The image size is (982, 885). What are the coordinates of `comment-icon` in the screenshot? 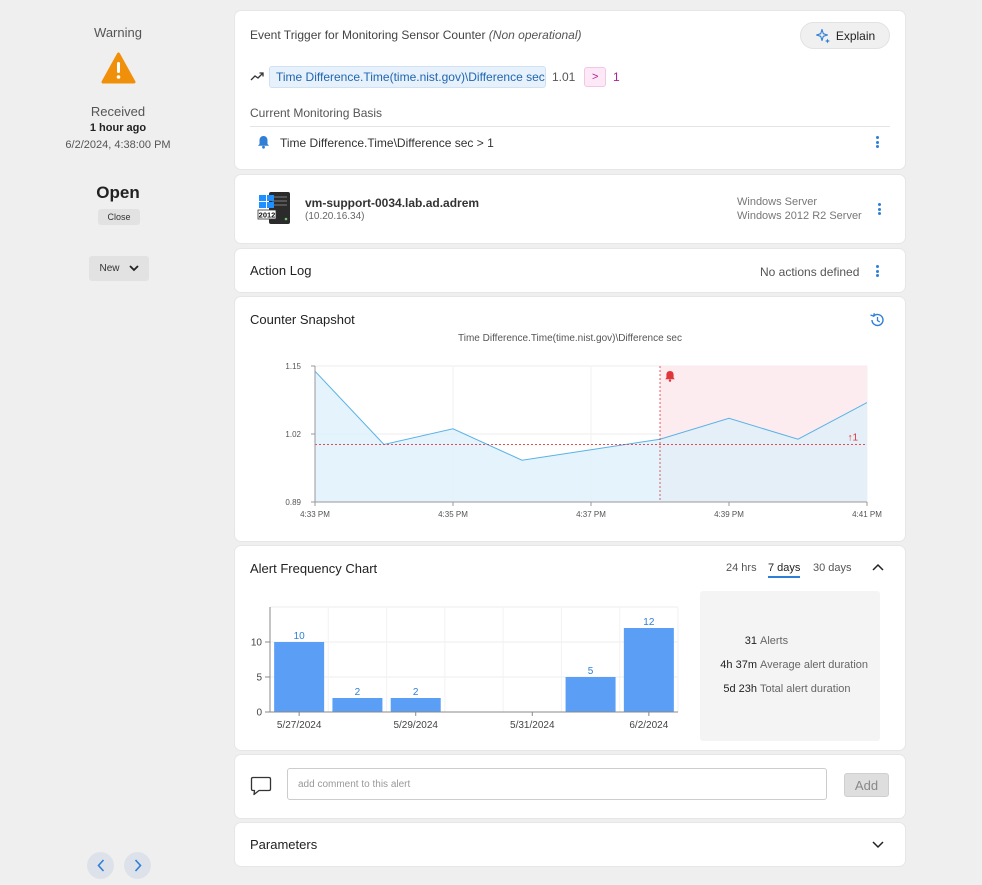 It's located at (261, 786).